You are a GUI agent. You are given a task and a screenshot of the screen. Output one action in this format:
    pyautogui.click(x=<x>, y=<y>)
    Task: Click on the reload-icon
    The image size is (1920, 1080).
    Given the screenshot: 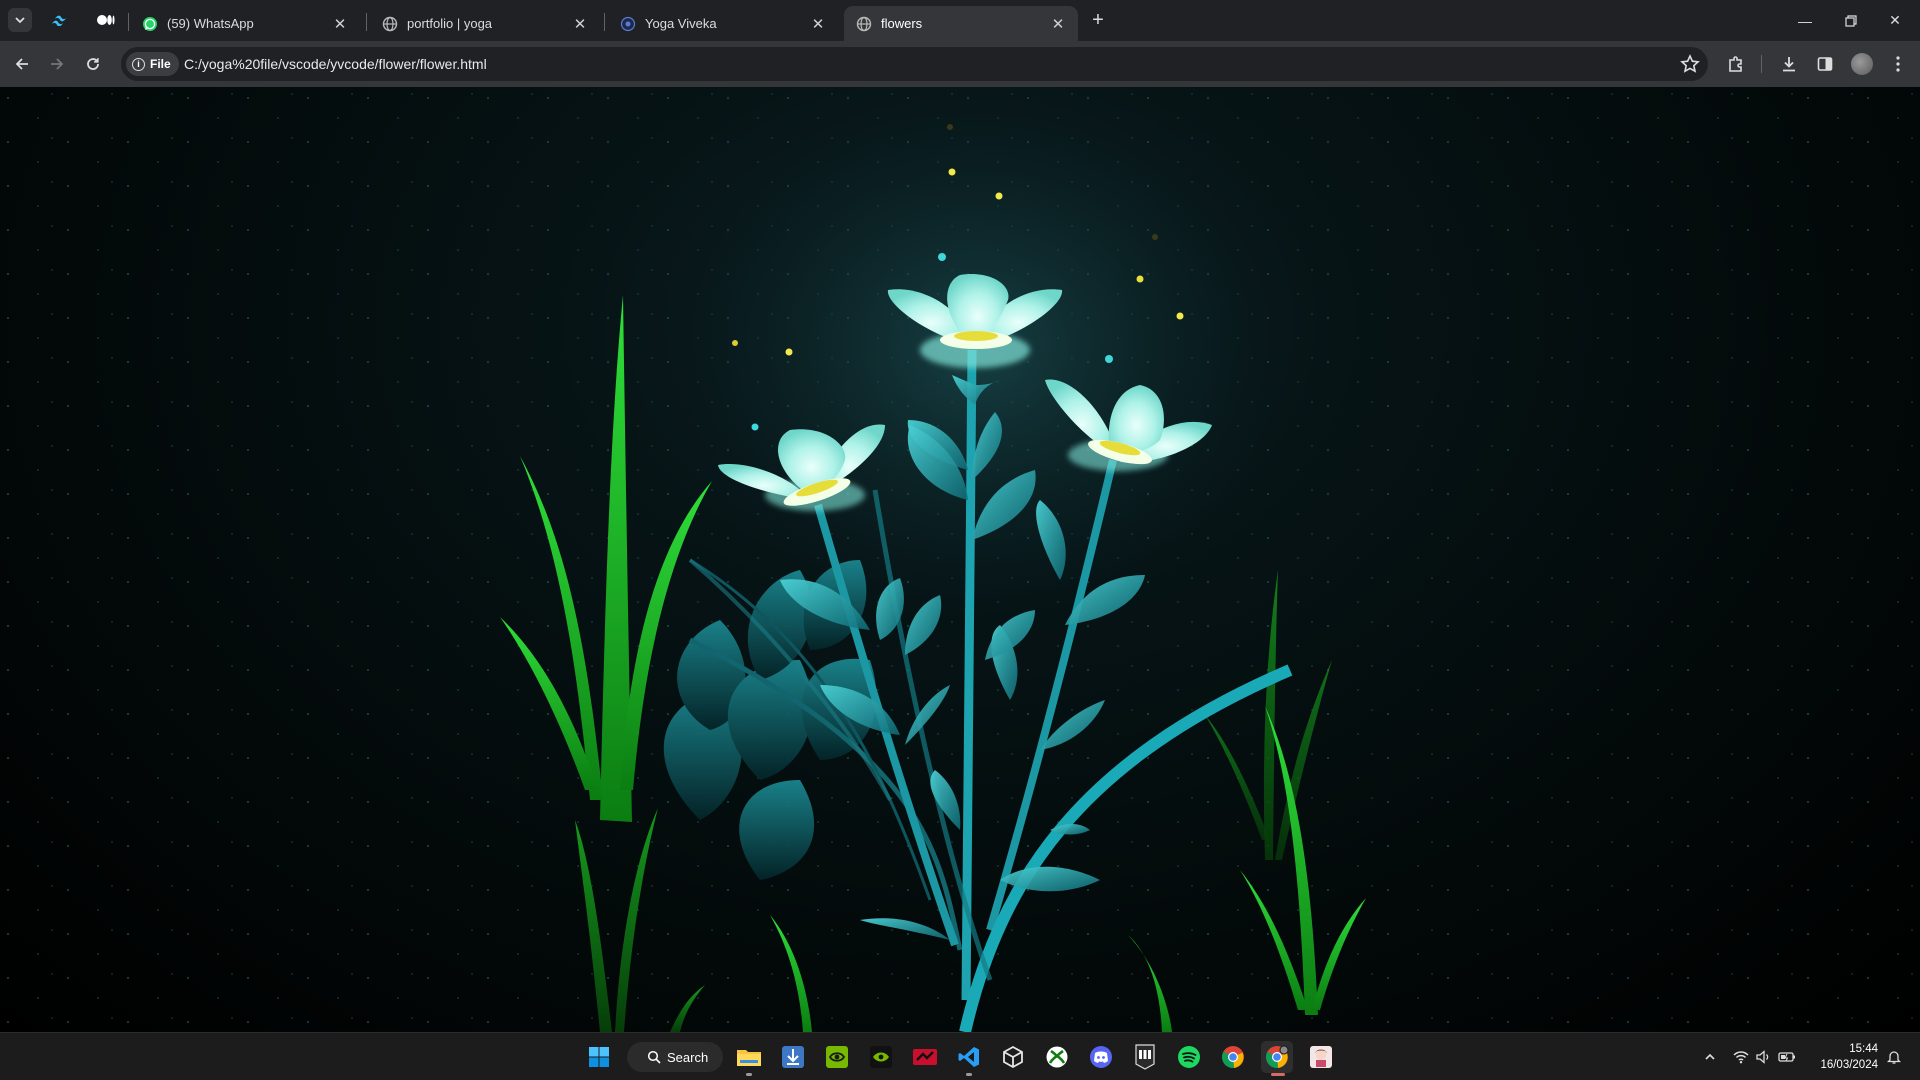 What is the action you would take?
    pyautogui.click(x=93, y=64)
    